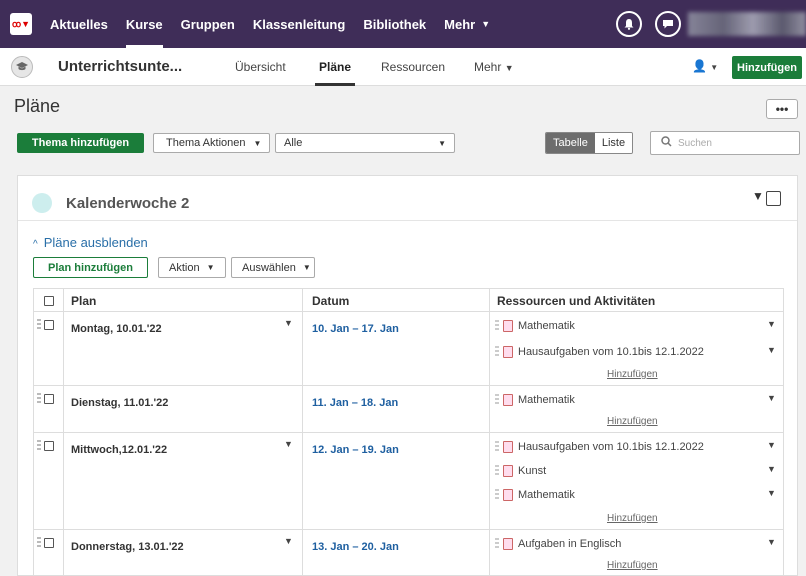  I want to click on plan-date: 12. Jan – 19. Jan, so click(355, 450).